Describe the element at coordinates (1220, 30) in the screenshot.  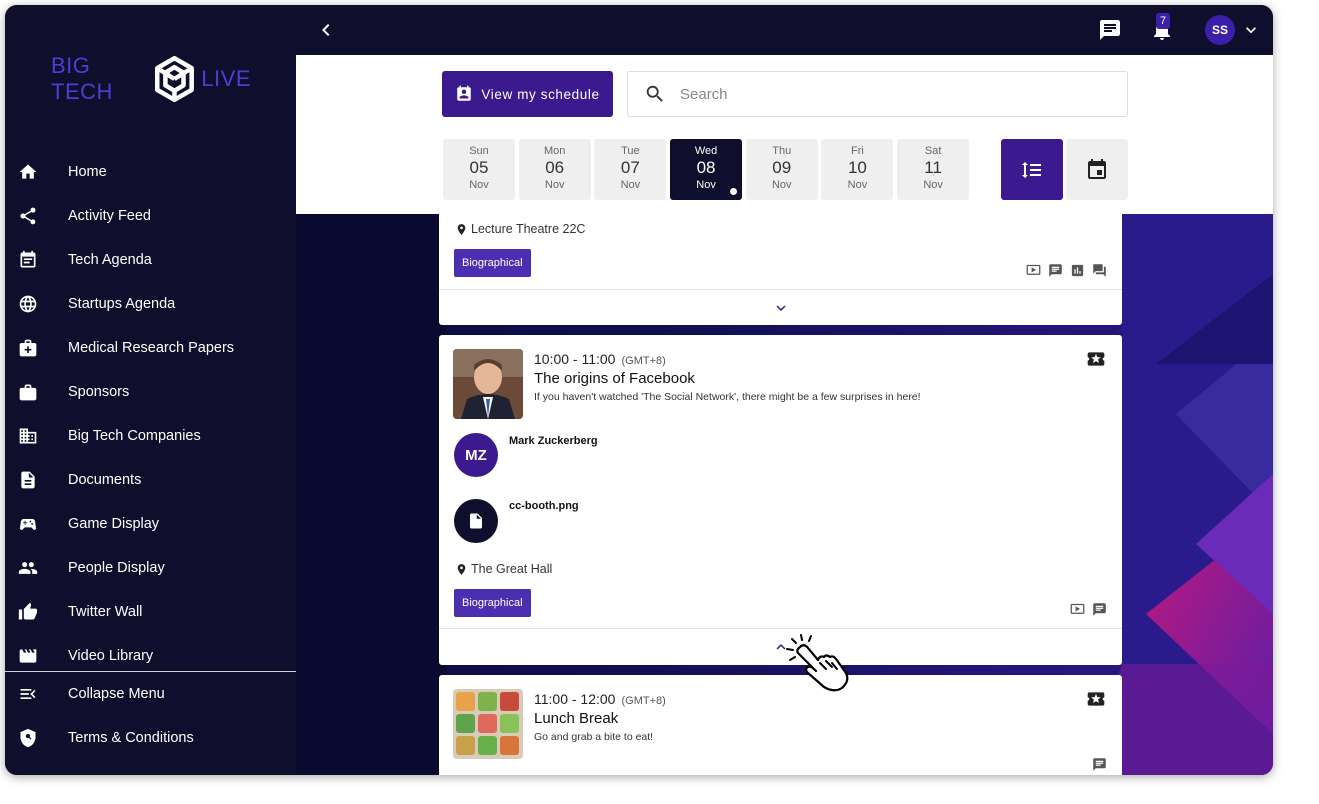
I see `user-avatar: SS` at that location.